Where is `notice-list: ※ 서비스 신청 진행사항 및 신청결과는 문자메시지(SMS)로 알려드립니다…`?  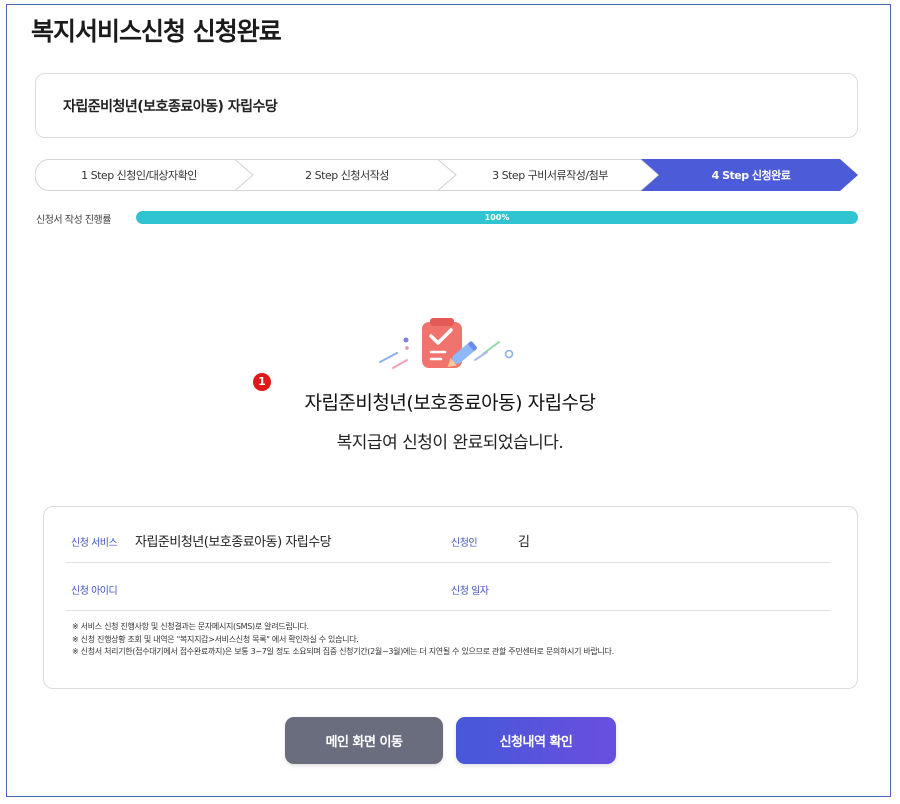 notice-list: ※ 서비스 신청 진행사항 및 신청결과는 문자메시지(SMS)로 알려드립니다… is located at coordinates (343, 640).